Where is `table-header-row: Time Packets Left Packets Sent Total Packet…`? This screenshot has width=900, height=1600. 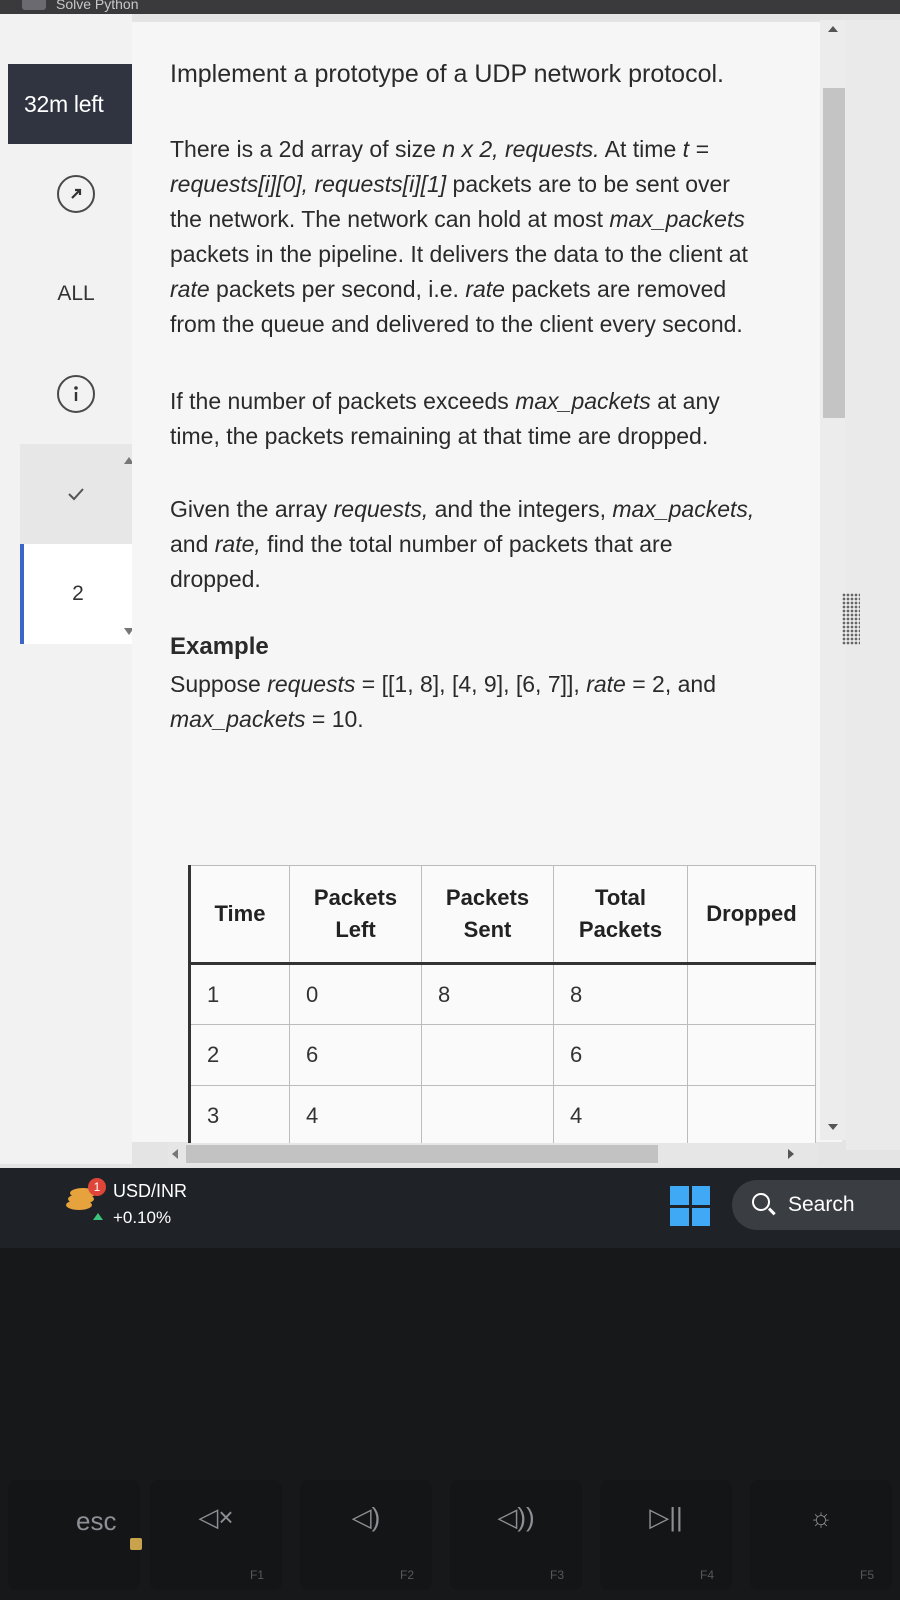
table-header-row: Time Packets Left Packets Sent Total Packet… is located at coordinates (502, 915).